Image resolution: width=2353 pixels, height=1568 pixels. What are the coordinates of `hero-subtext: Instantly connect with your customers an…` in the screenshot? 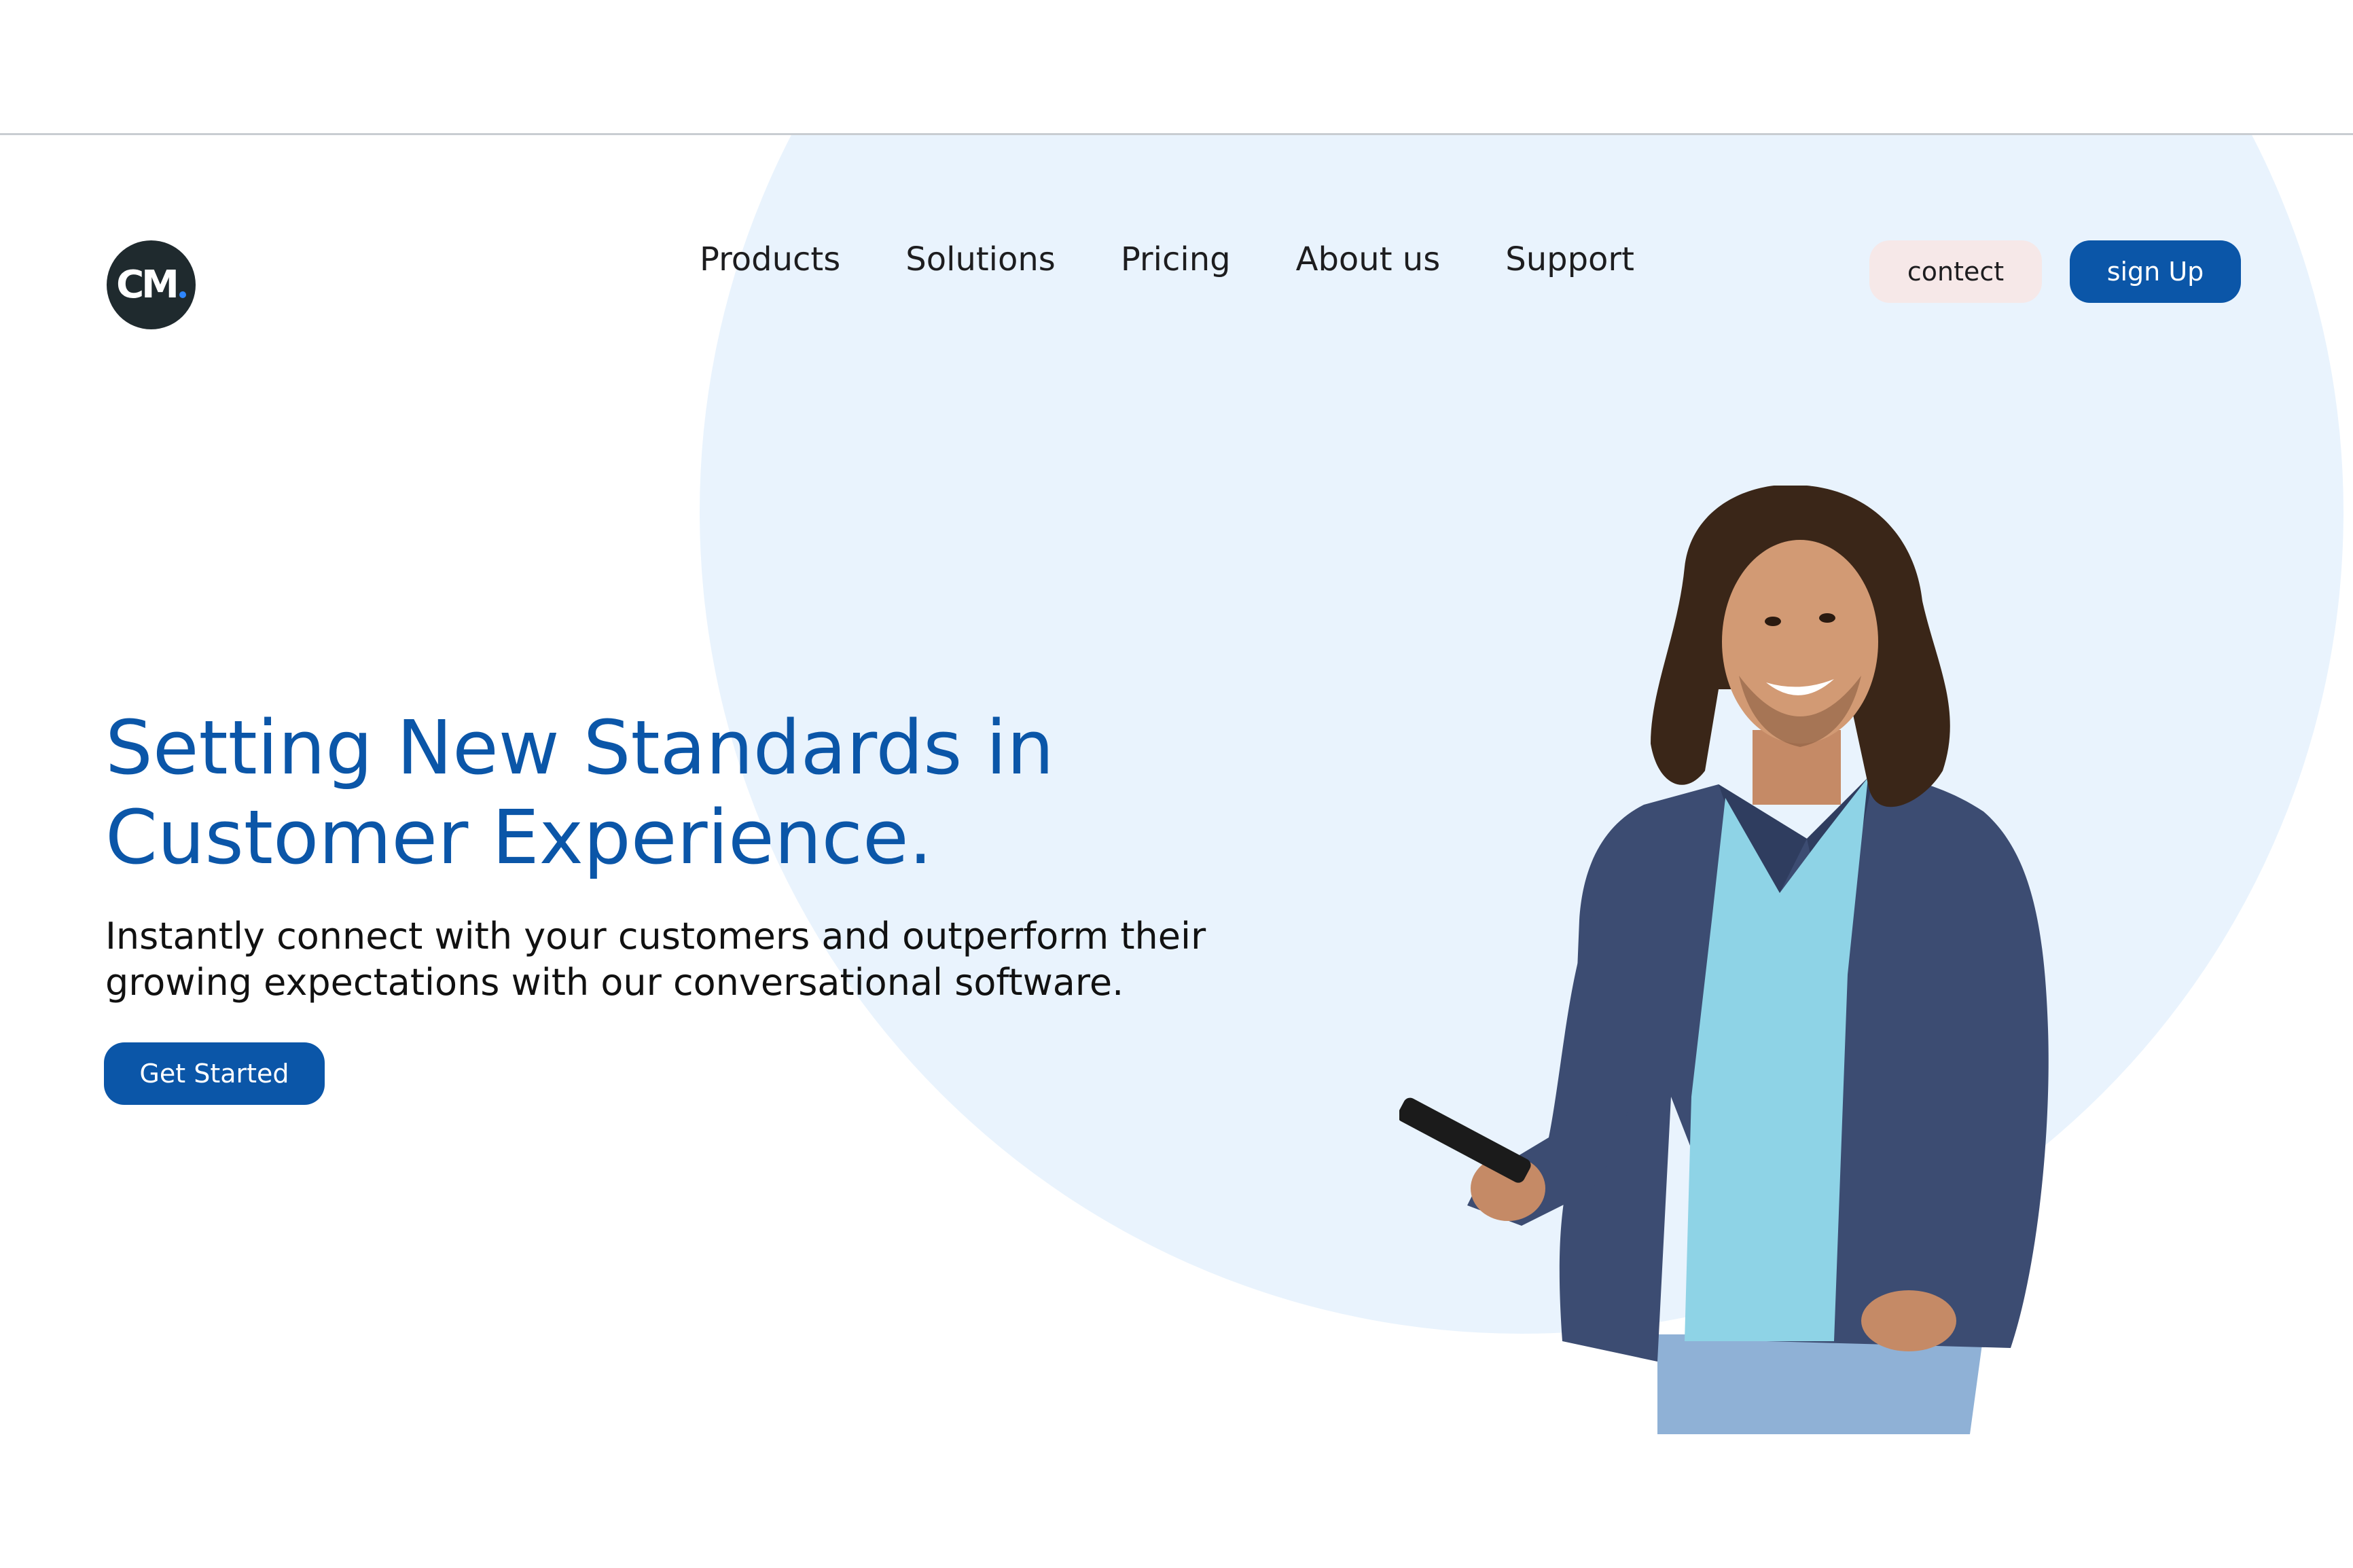 It's located at (655, 959).